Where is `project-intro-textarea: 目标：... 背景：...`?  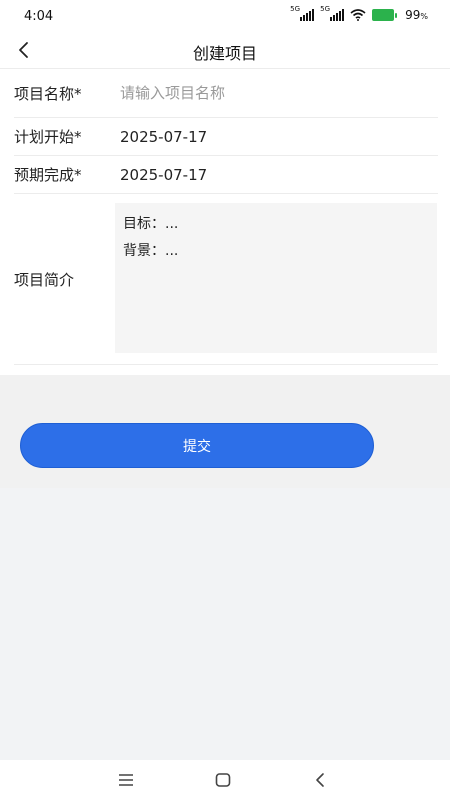 project-intro-textarea: 目标：... 背景：... is located at coordinates (276, 278).